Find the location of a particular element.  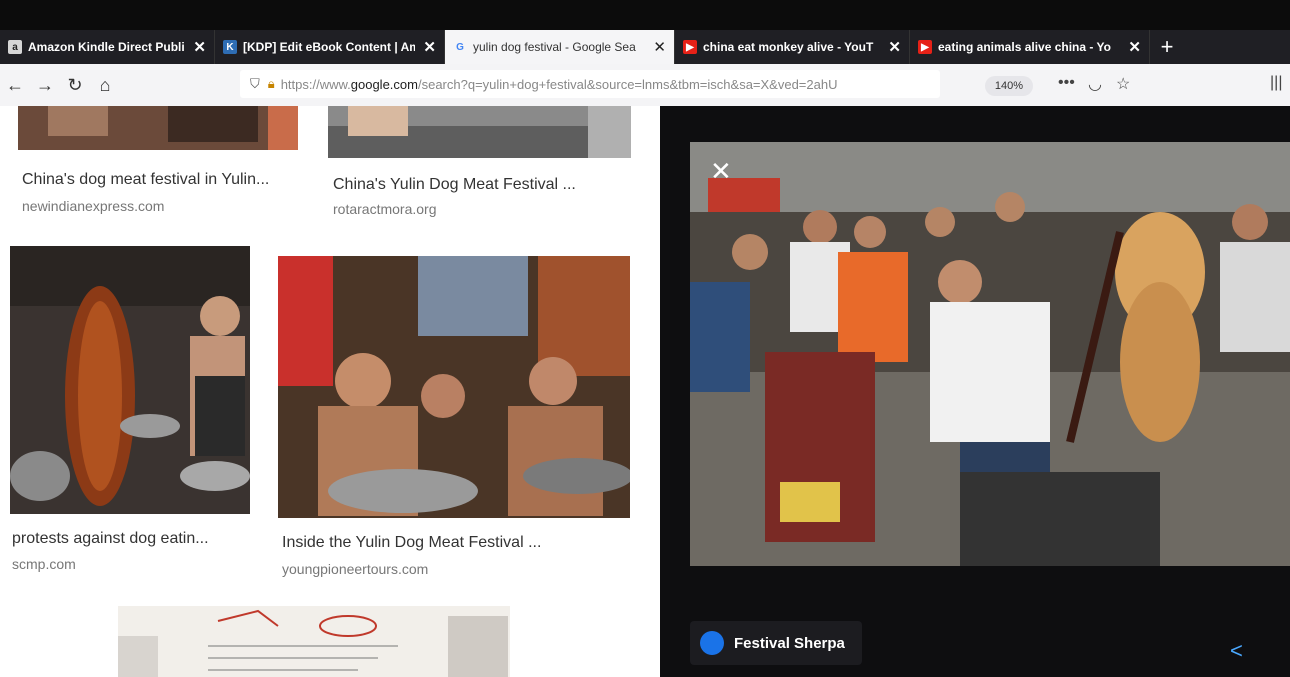

new-tab-button: + is located at coordinates (1167, 47).